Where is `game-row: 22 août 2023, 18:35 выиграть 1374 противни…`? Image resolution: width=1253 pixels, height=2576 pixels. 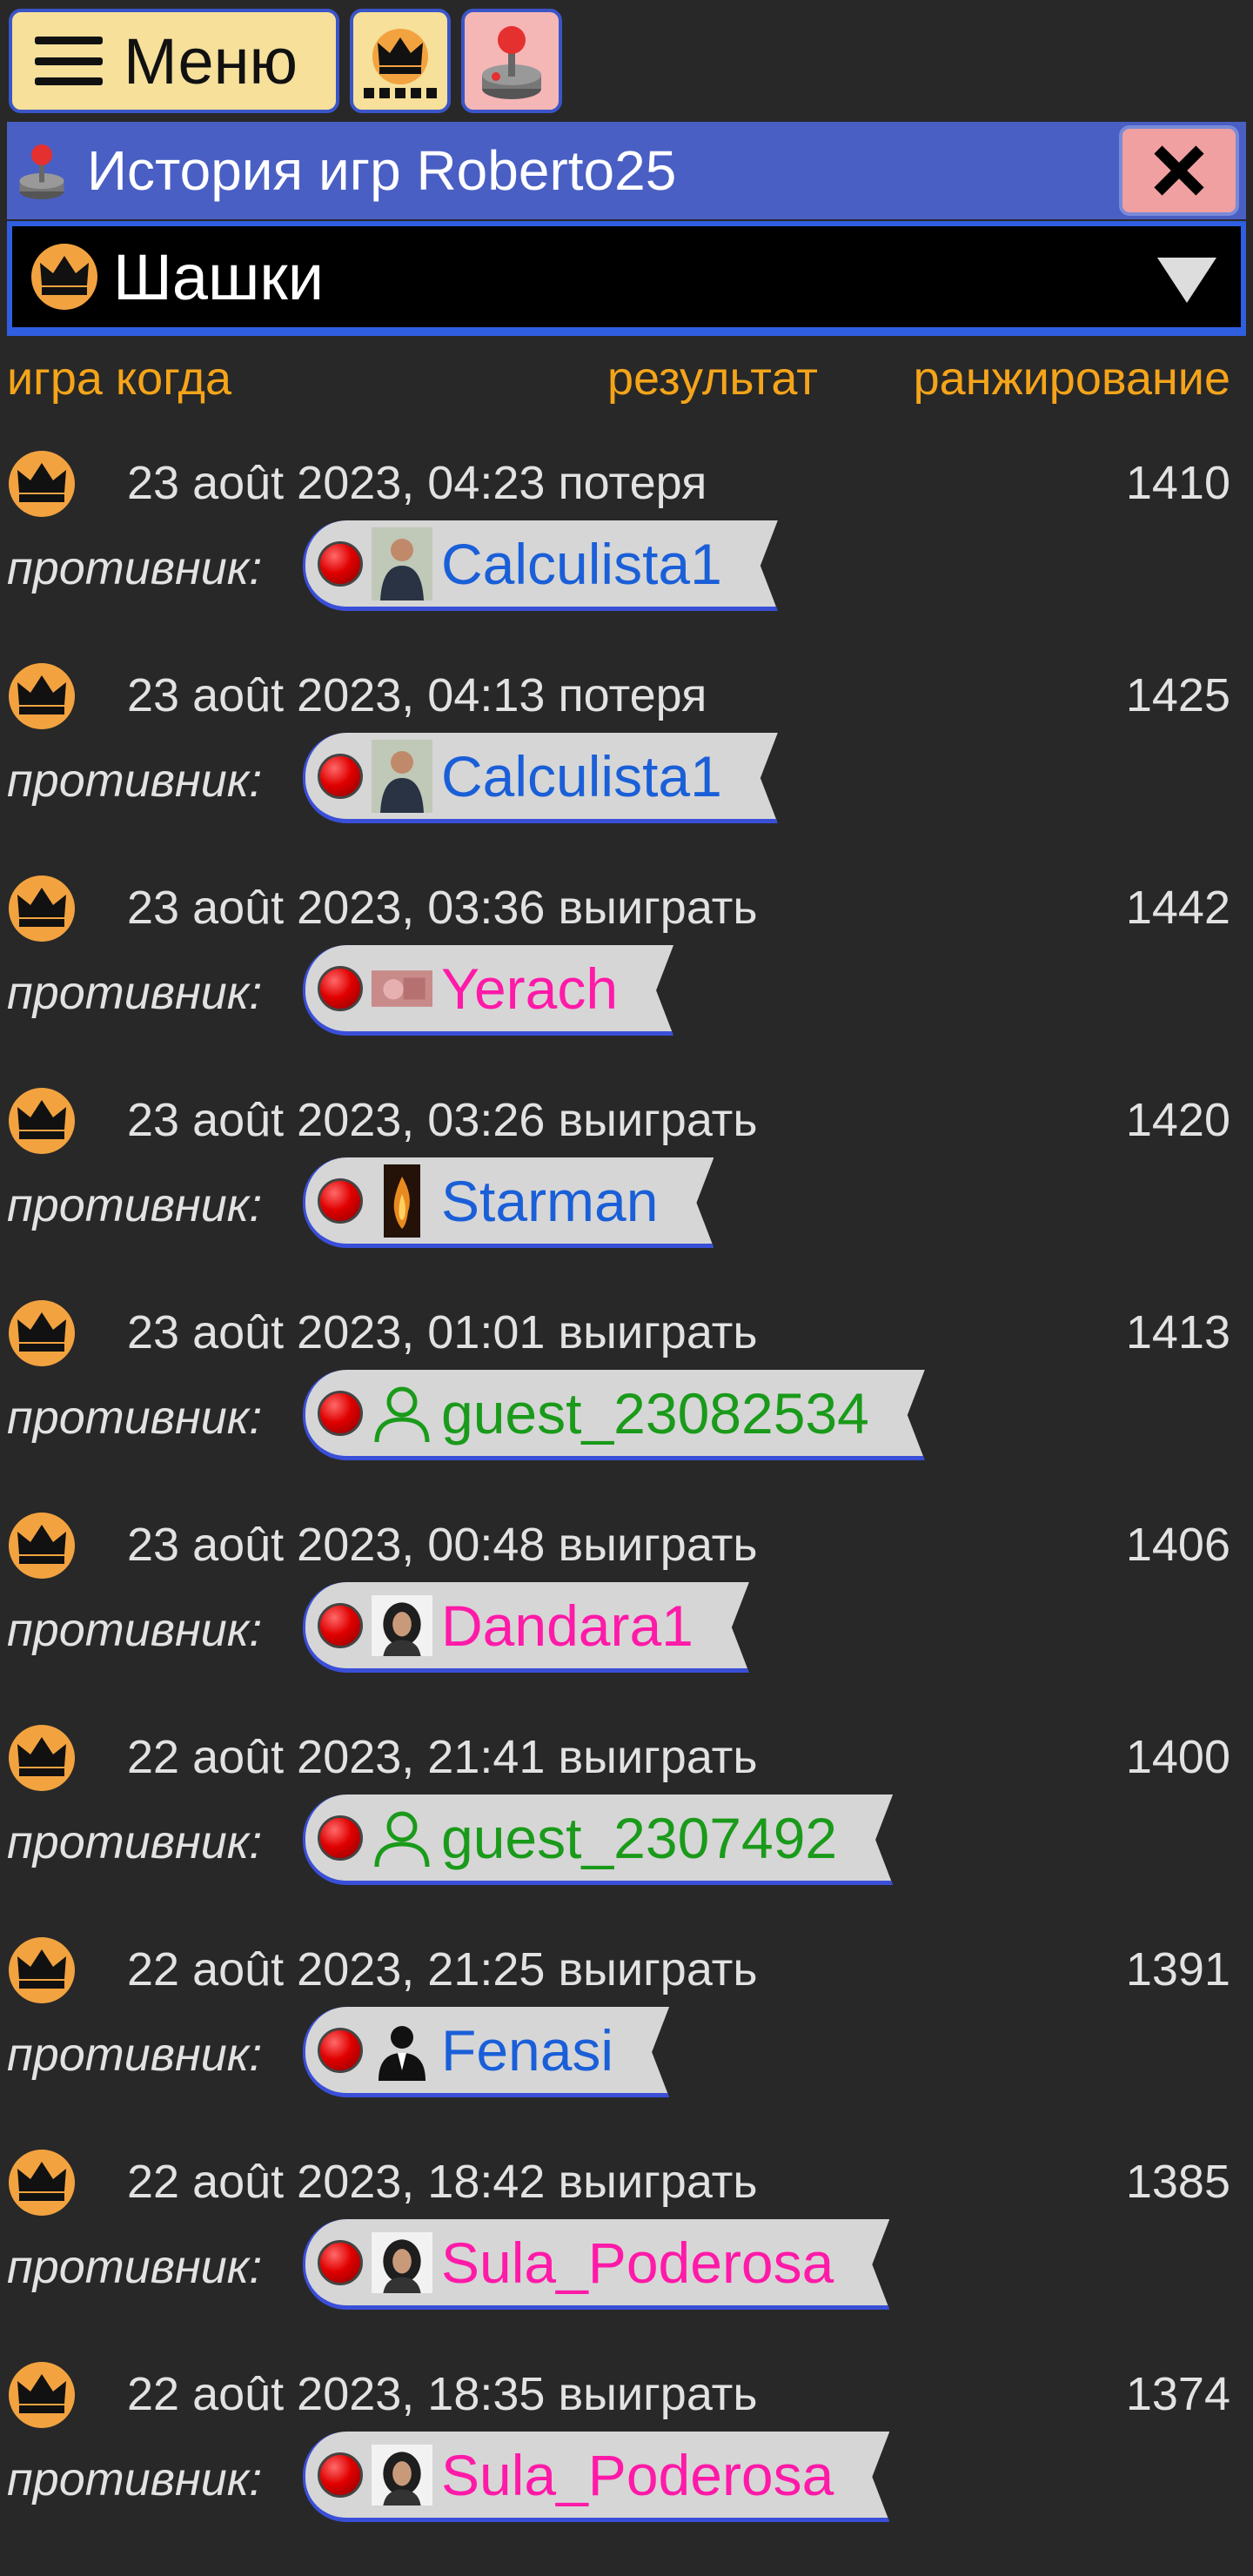 game-row: 22 août 2023, 18:35 выиграть 1374 противни… is located at coordinates (626, 2461).